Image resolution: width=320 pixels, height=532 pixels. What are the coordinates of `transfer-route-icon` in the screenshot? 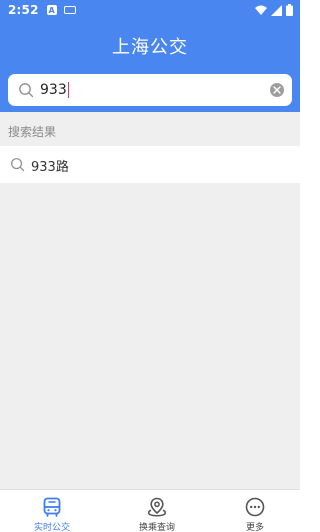 It's located at (157, 507).